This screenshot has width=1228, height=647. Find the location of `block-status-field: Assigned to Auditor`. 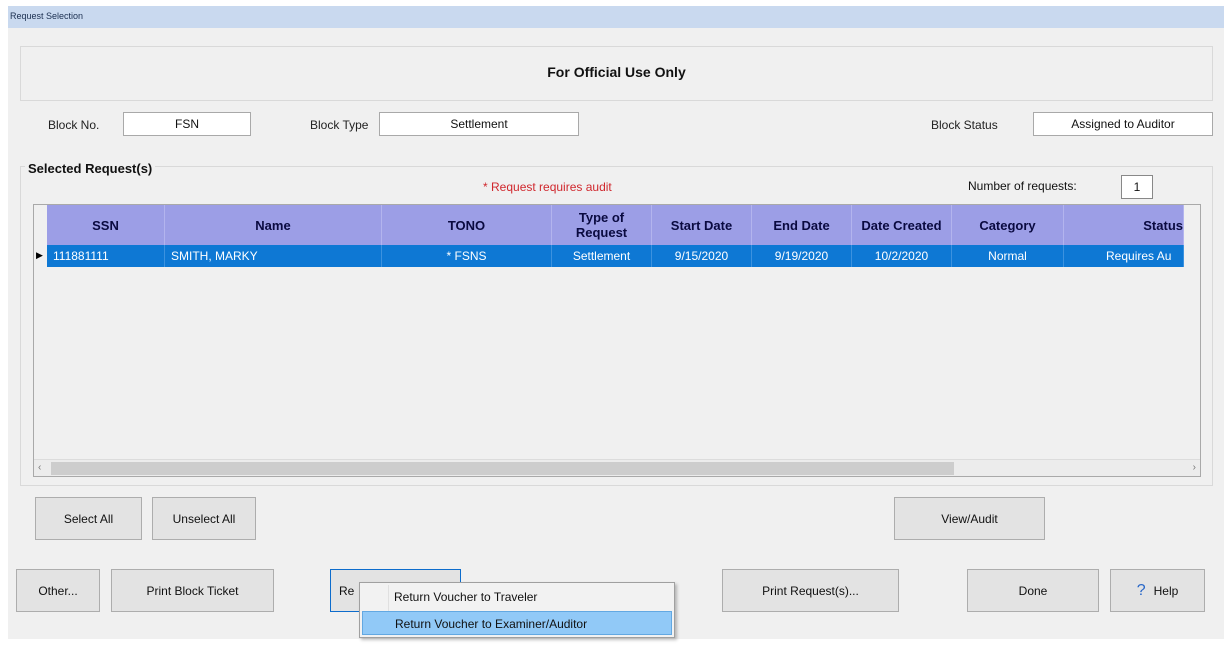

block-status-field: Assigned to Auditor is located at coordinates (1123, 124).